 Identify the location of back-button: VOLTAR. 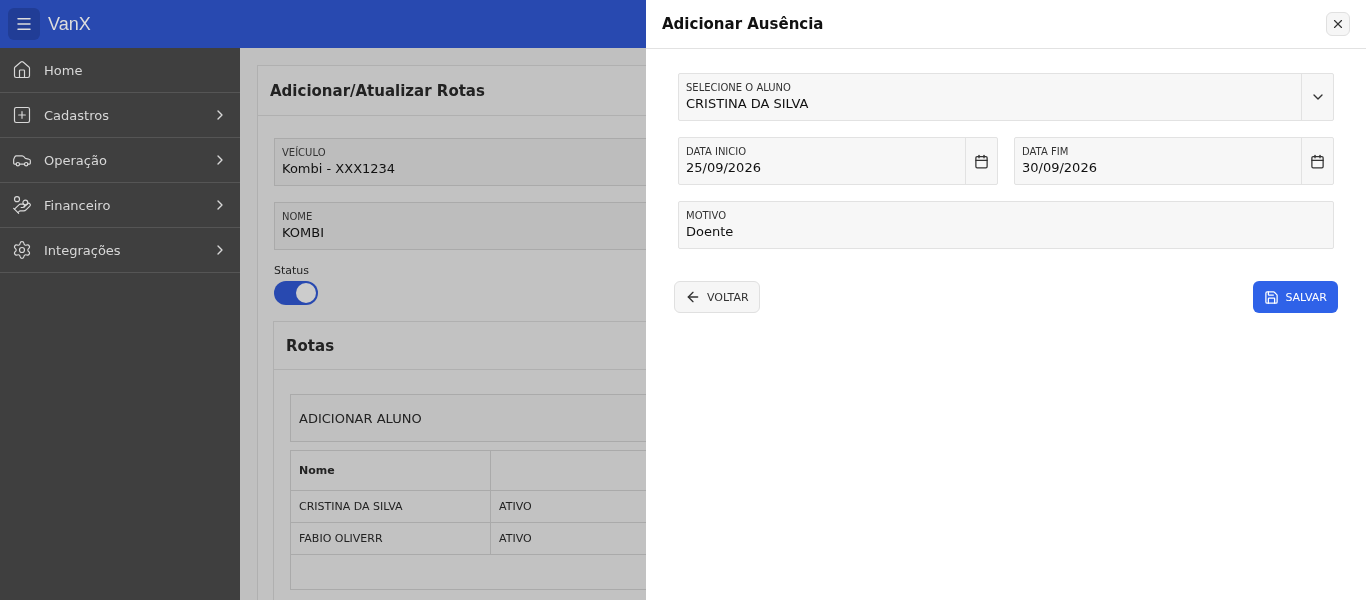
(717, 297).